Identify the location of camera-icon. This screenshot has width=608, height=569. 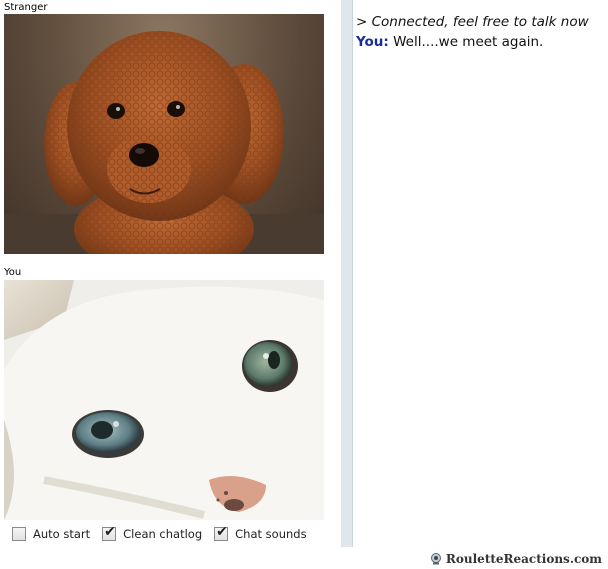
(435, 559).